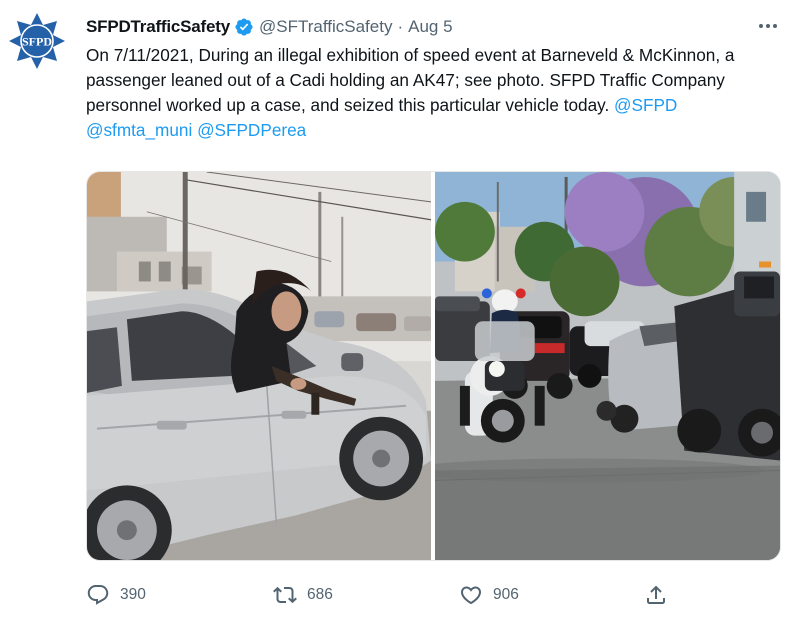  I want to click on reply-button: 390, so click(116, 595).